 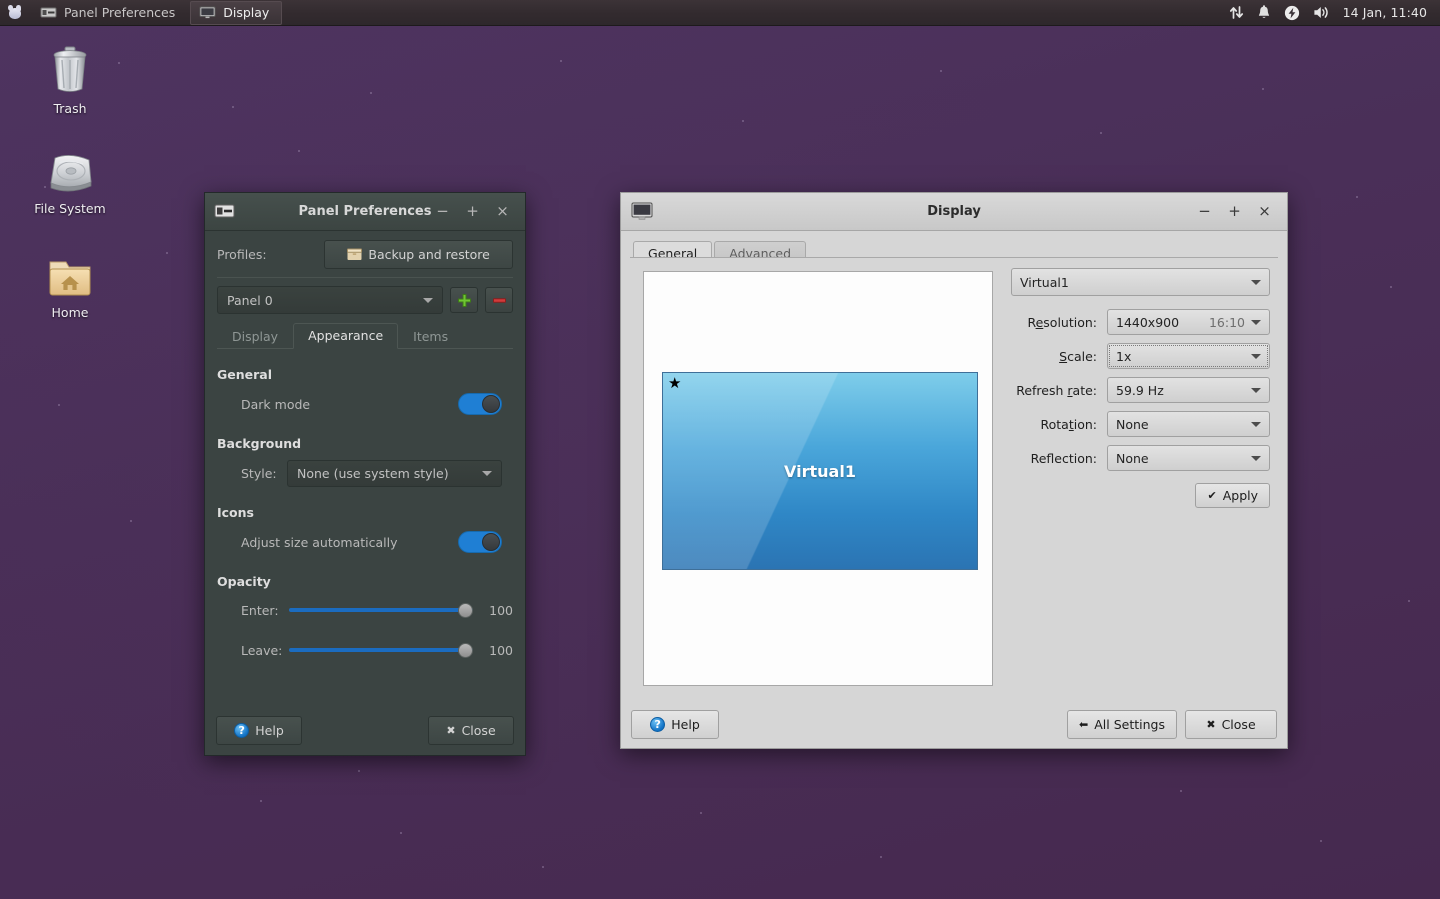 I want to click on display-titlebar: Display − + ×, so click(x=954, y=212).